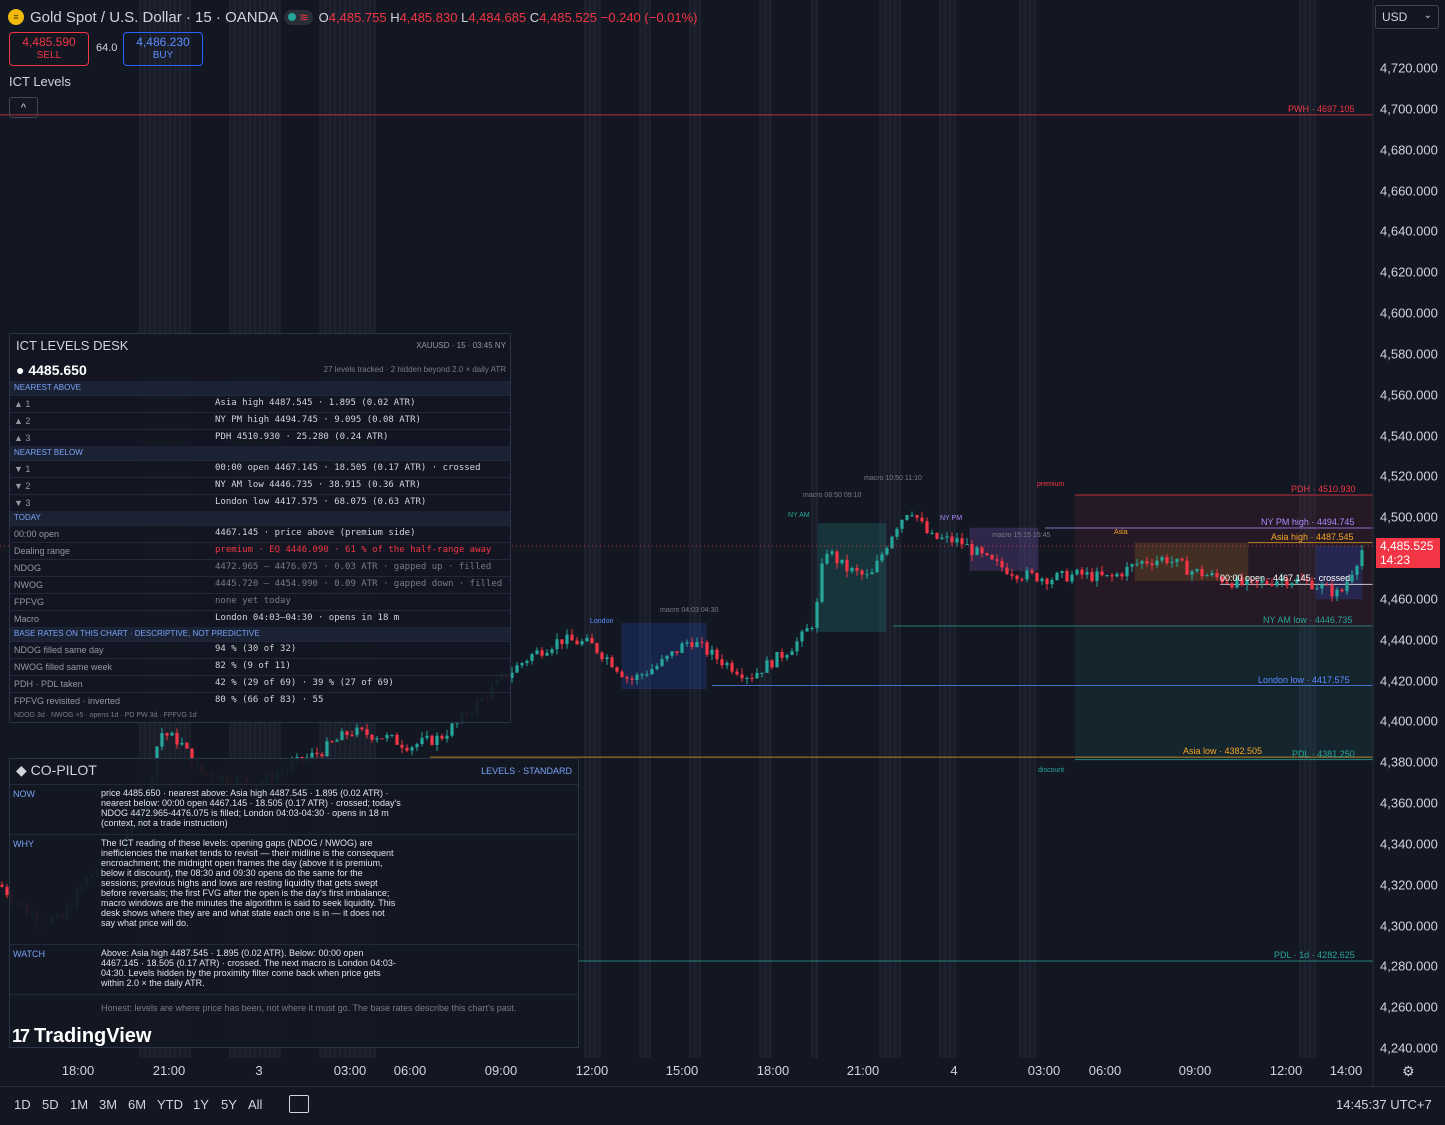 This screenshot has width=1445, height=1125. I want to click on timeframe-button-3m: 3M, so click(108, 1104).